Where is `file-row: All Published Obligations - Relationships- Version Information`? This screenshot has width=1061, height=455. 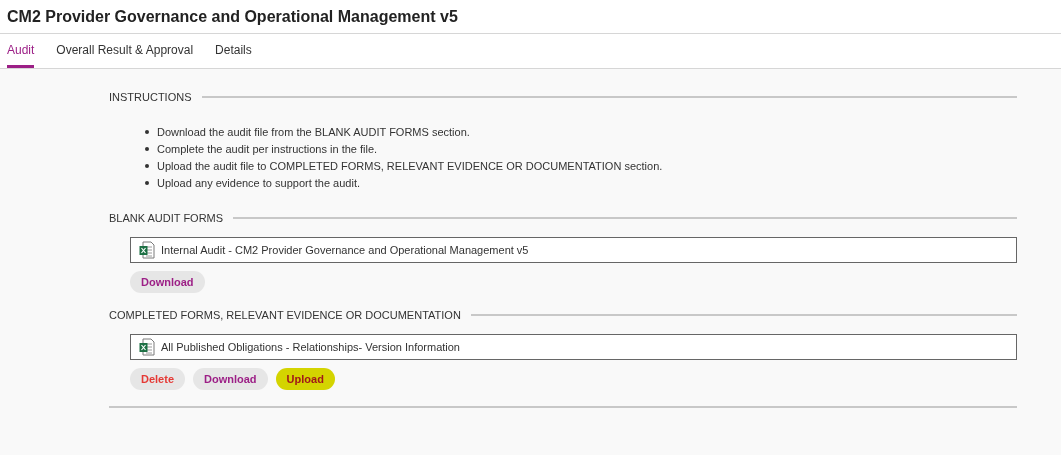
file-row: All Published Obligations - Relationships- Version Information is located at coordinates (573, 347).